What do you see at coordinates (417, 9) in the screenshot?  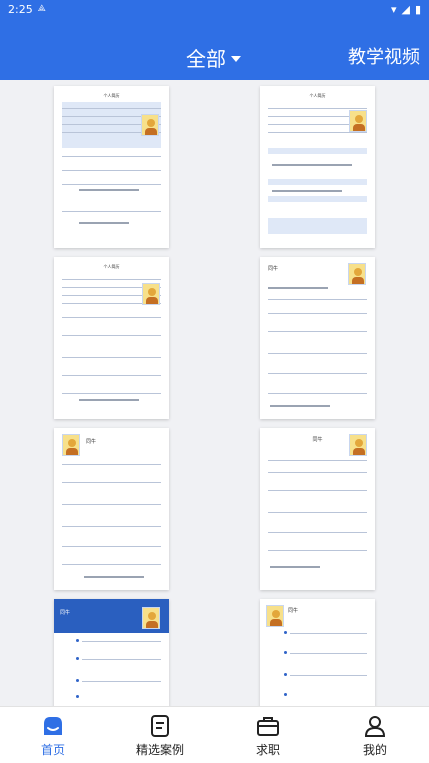 I see `battery-icon: ▮` at bounding box center [417, 9].